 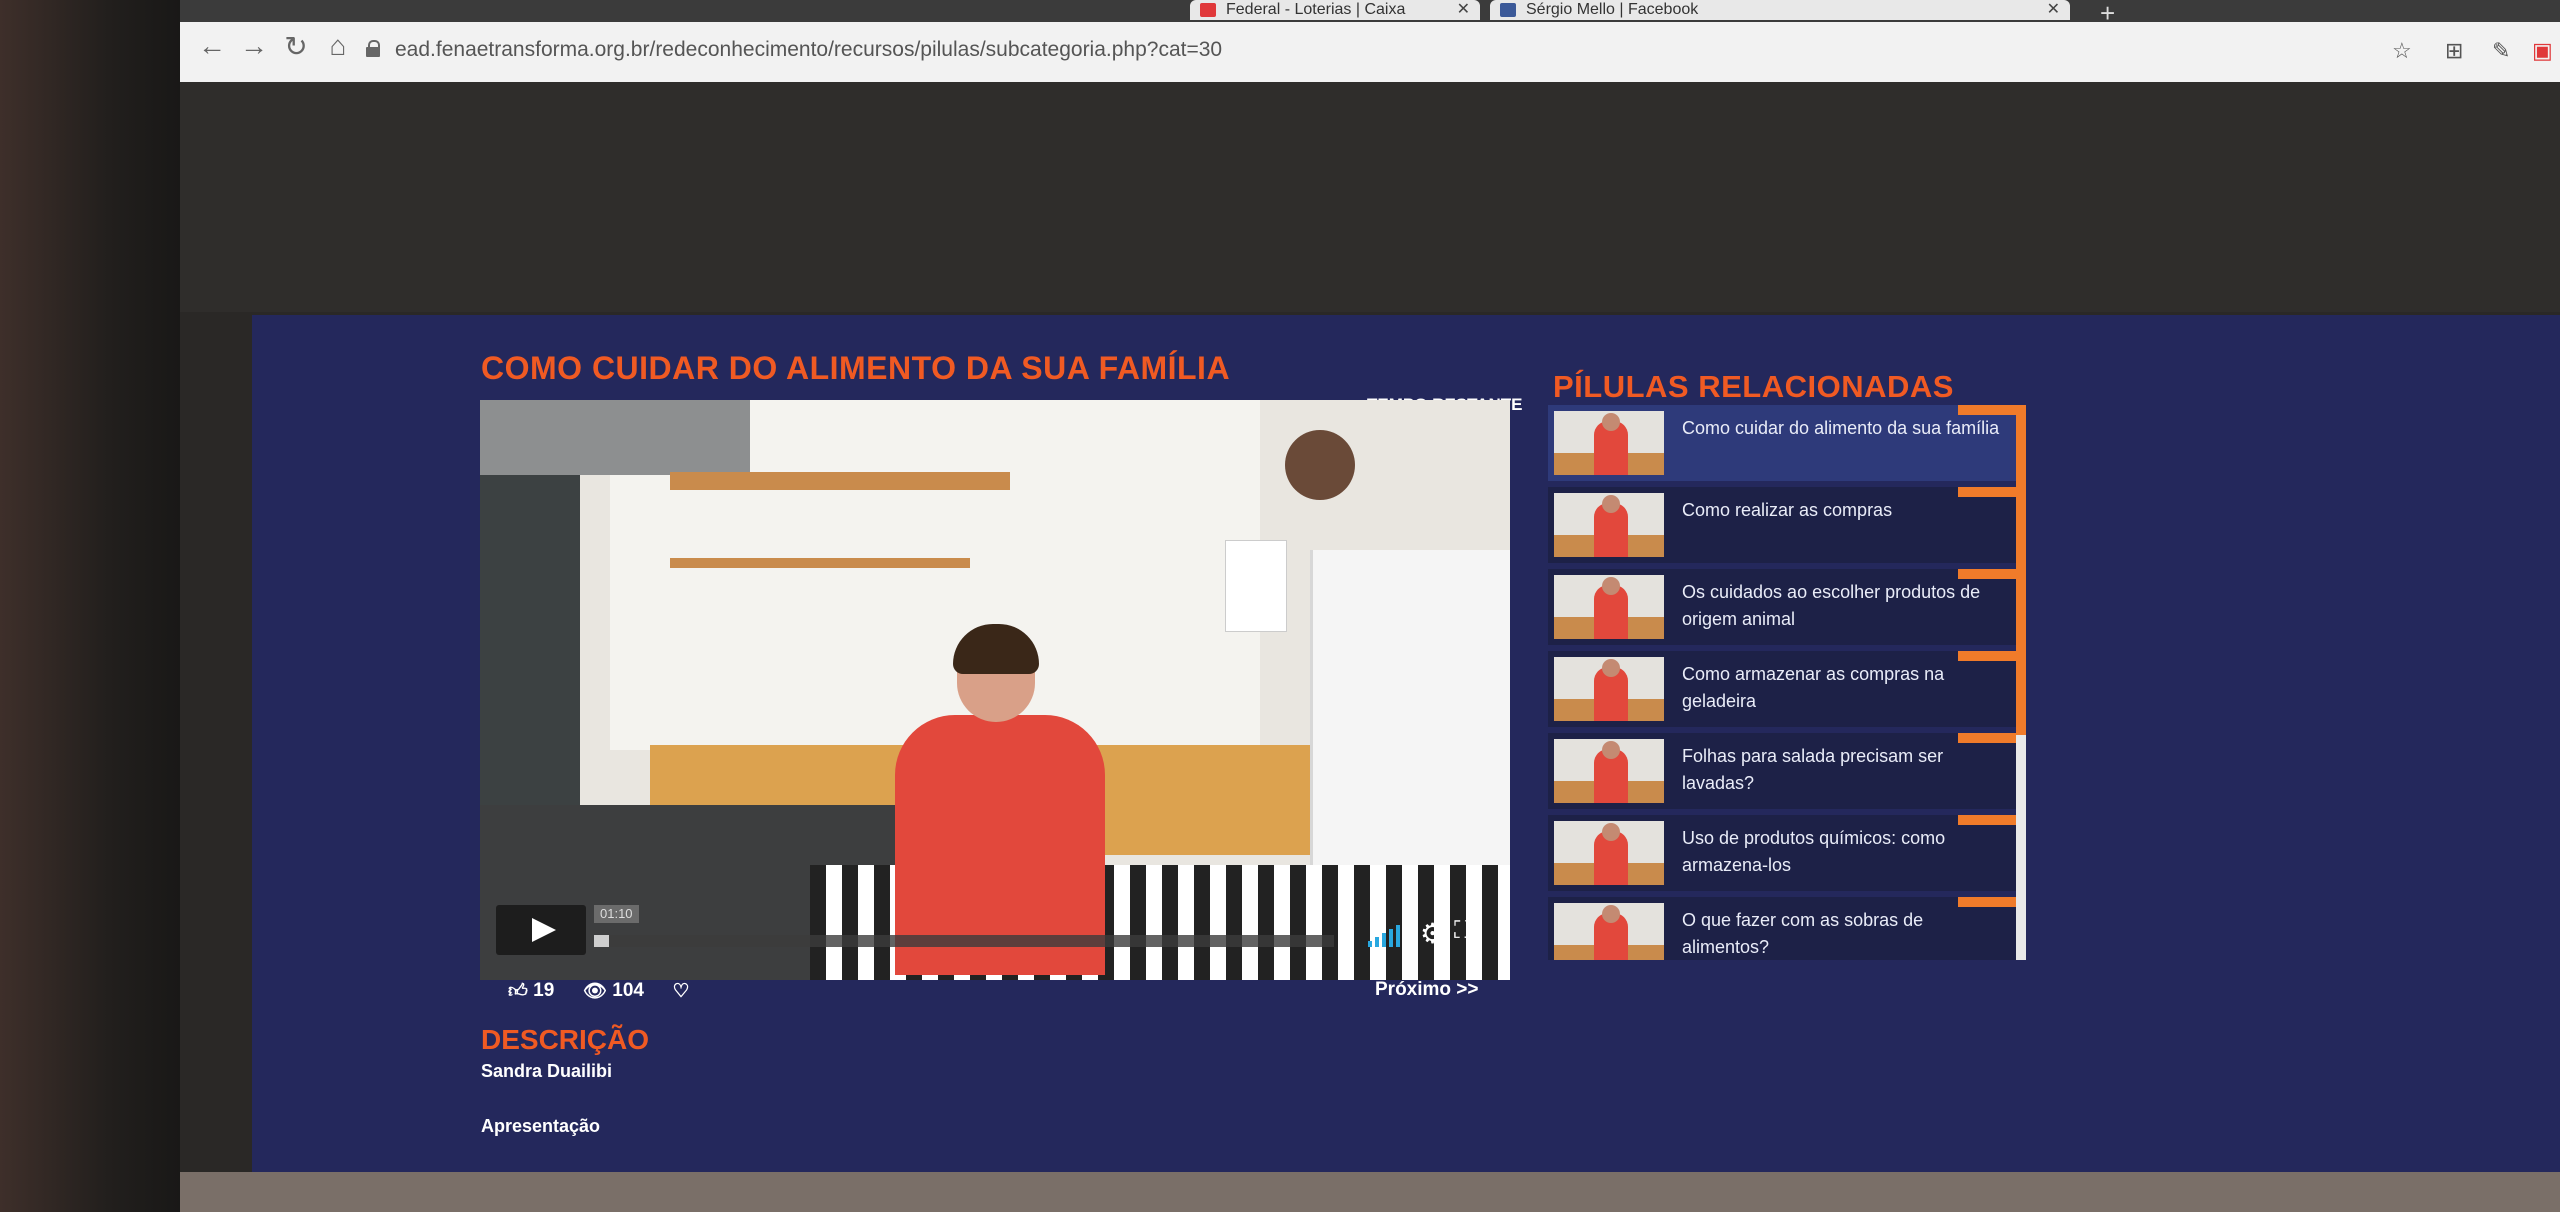 What do you see at coordinates (541, 1126) in the screenshot?
I see `description-presentation: Apresentação` at bounding box center [541, 1126].